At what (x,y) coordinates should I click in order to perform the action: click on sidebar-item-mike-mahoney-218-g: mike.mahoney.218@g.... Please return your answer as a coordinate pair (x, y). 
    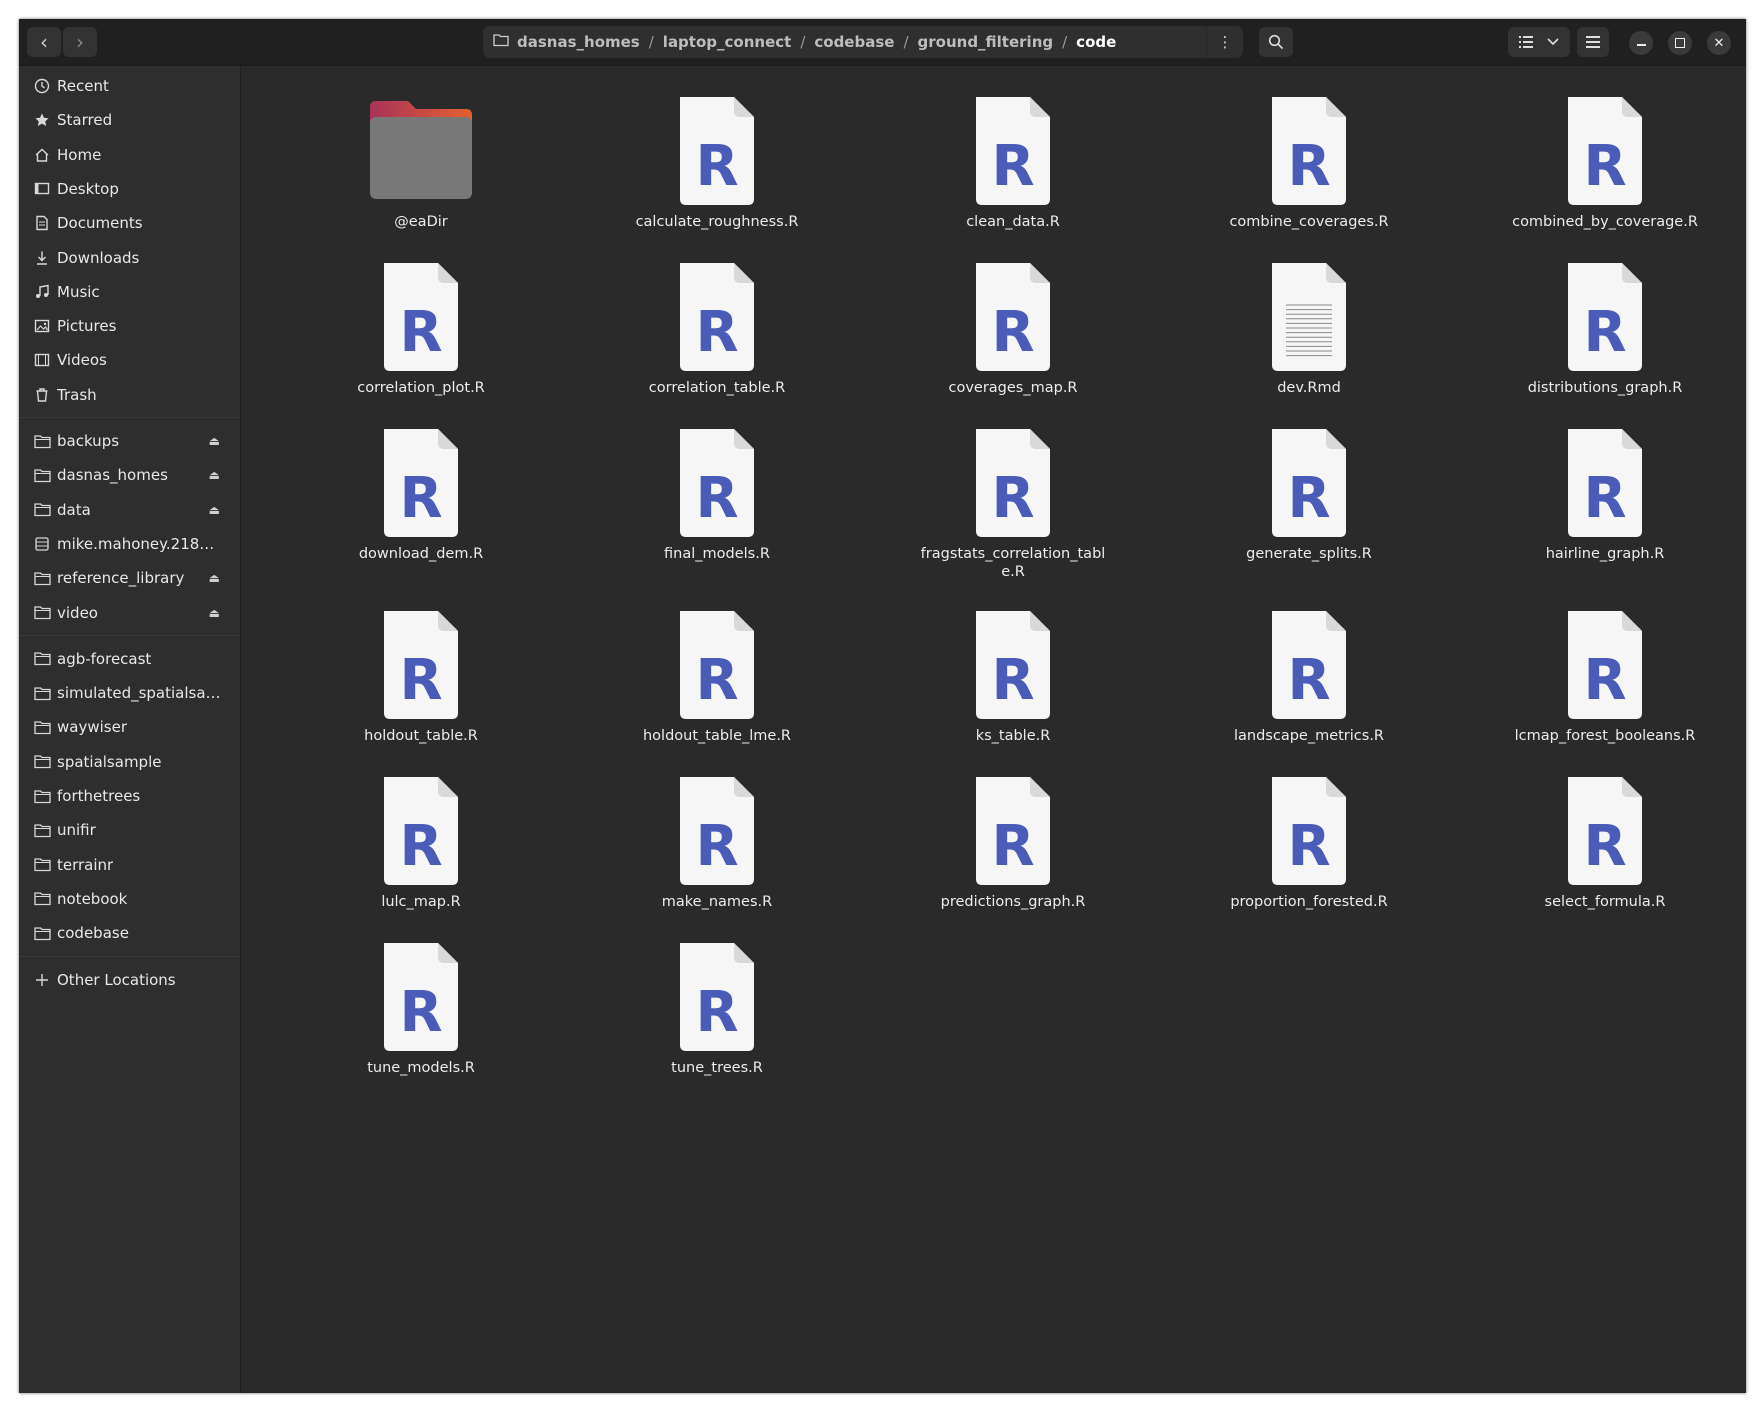
    Looking at the image, I should click on (129, 544).